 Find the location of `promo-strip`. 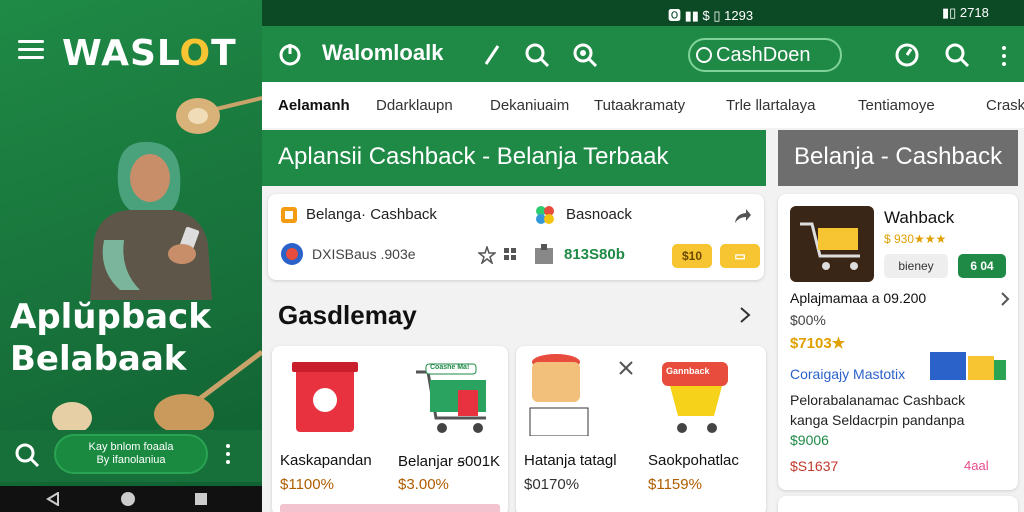

promo-strip is located at coordinates (390, 508).